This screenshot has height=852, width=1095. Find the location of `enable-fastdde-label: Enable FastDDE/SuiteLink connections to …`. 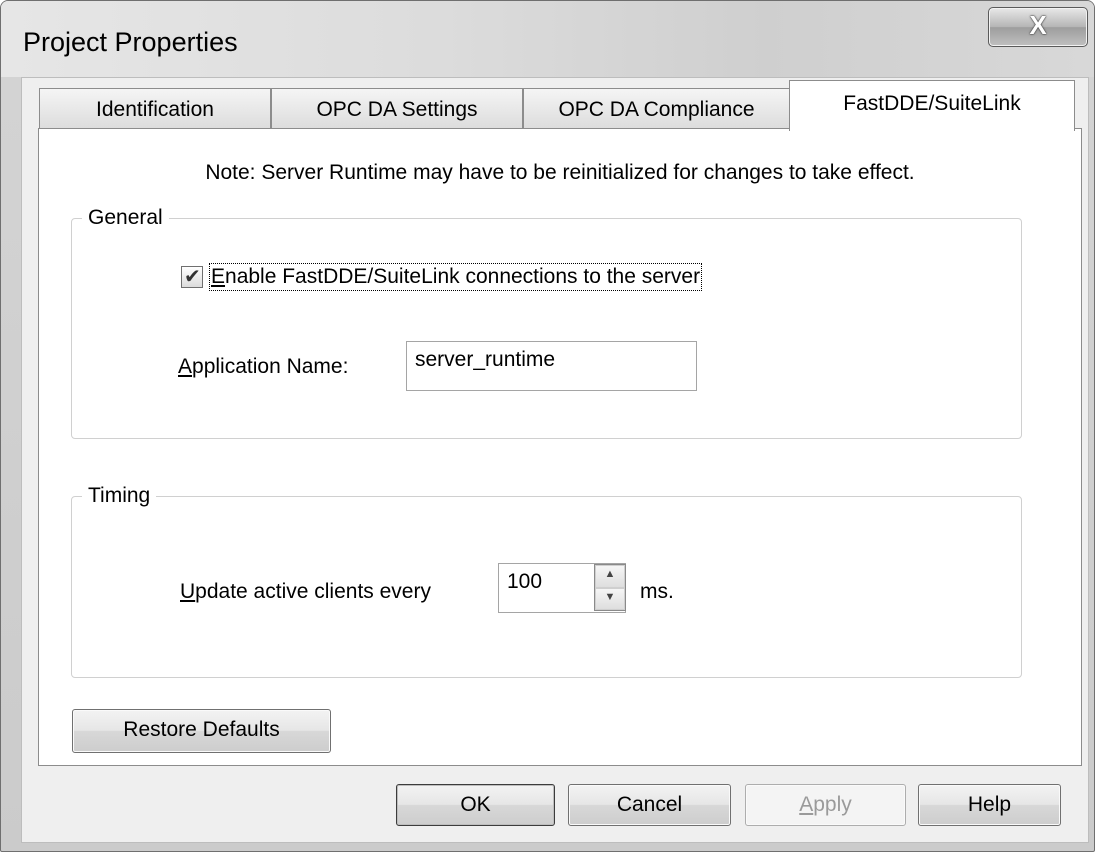

enable-fastdde-label: Enable FastDDE/SuiteLink connections to … is located at coordinates (455, 277).